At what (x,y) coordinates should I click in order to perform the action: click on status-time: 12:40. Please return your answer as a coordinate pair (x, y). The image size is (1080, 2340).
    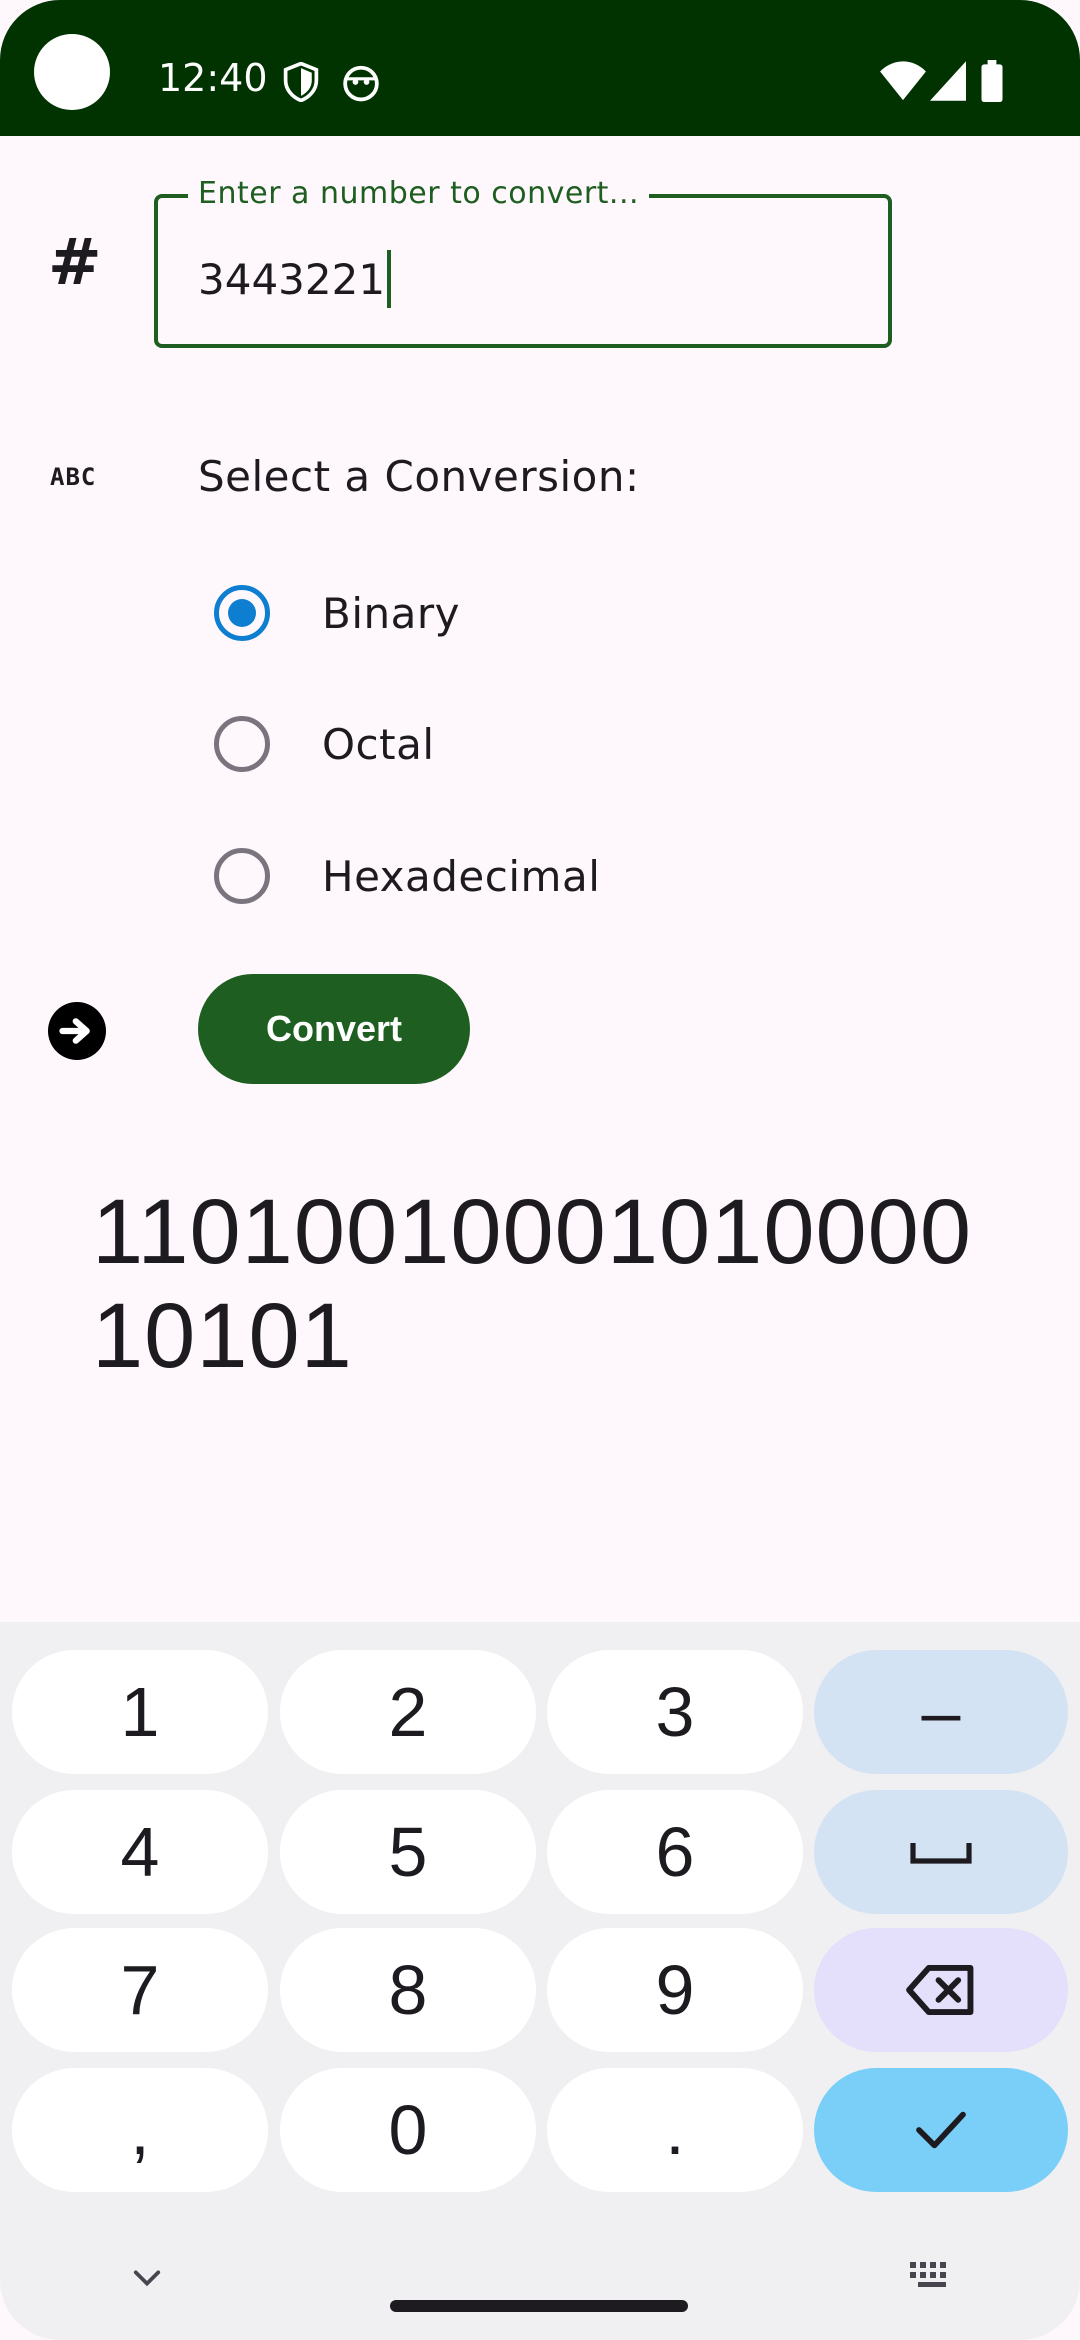
    Looking at the image, I should click on (213, 78).